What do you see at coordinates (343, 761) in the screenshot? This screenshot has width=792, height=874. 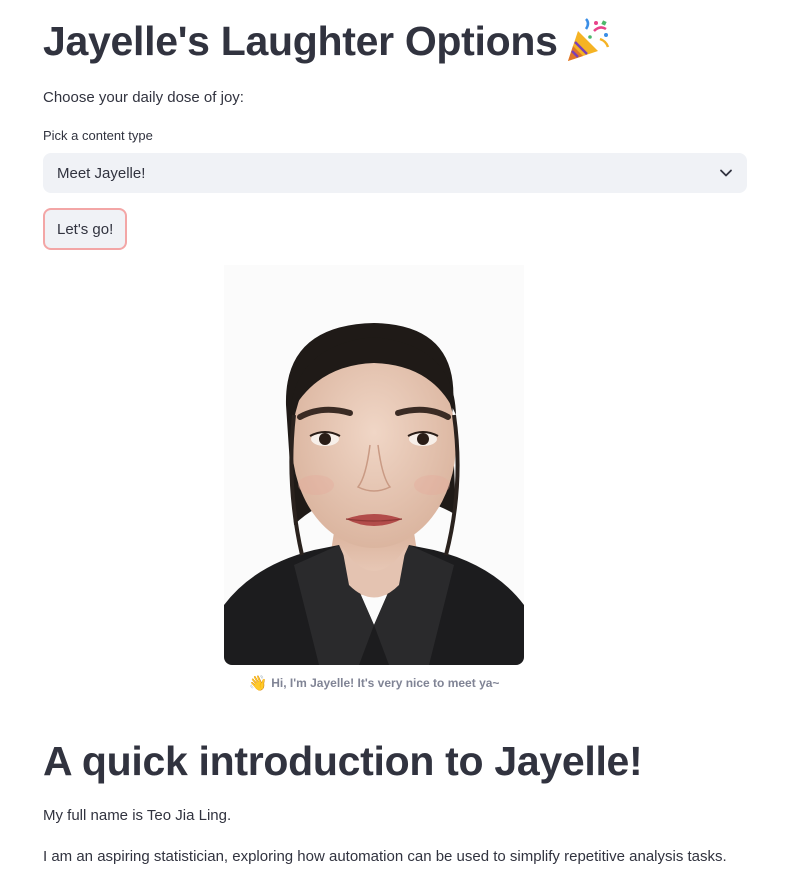 I see `intro-heading: A quick introduction to Jayelle!` at bounding box center [343, 761].